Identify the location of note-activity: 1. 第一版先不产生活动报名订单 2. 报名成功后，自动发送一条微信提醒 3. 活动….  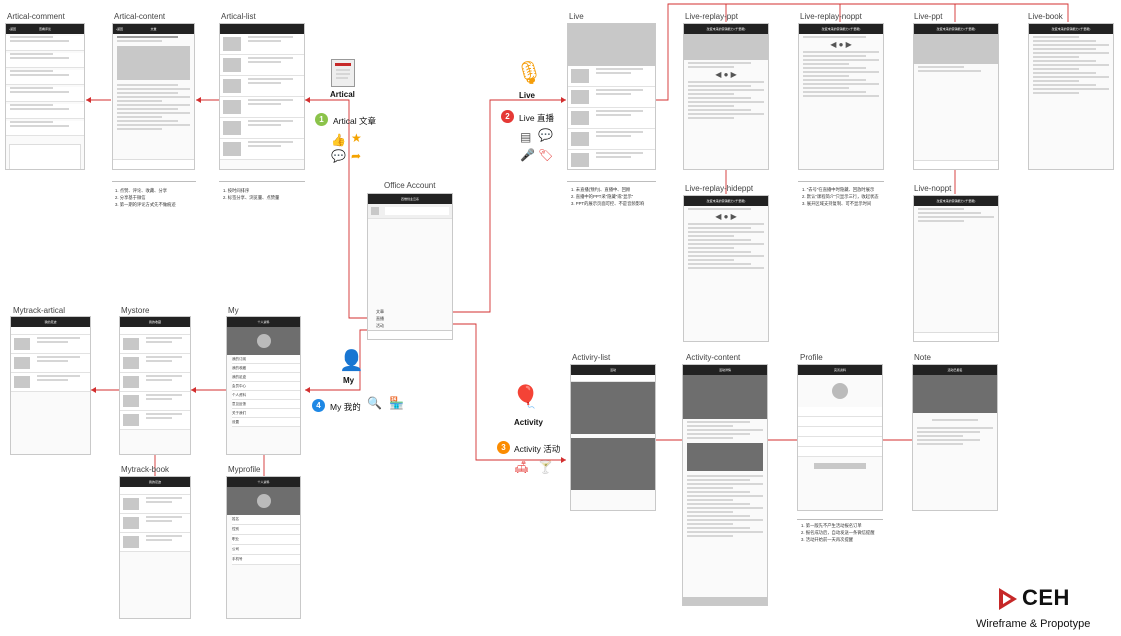
(838, 532).